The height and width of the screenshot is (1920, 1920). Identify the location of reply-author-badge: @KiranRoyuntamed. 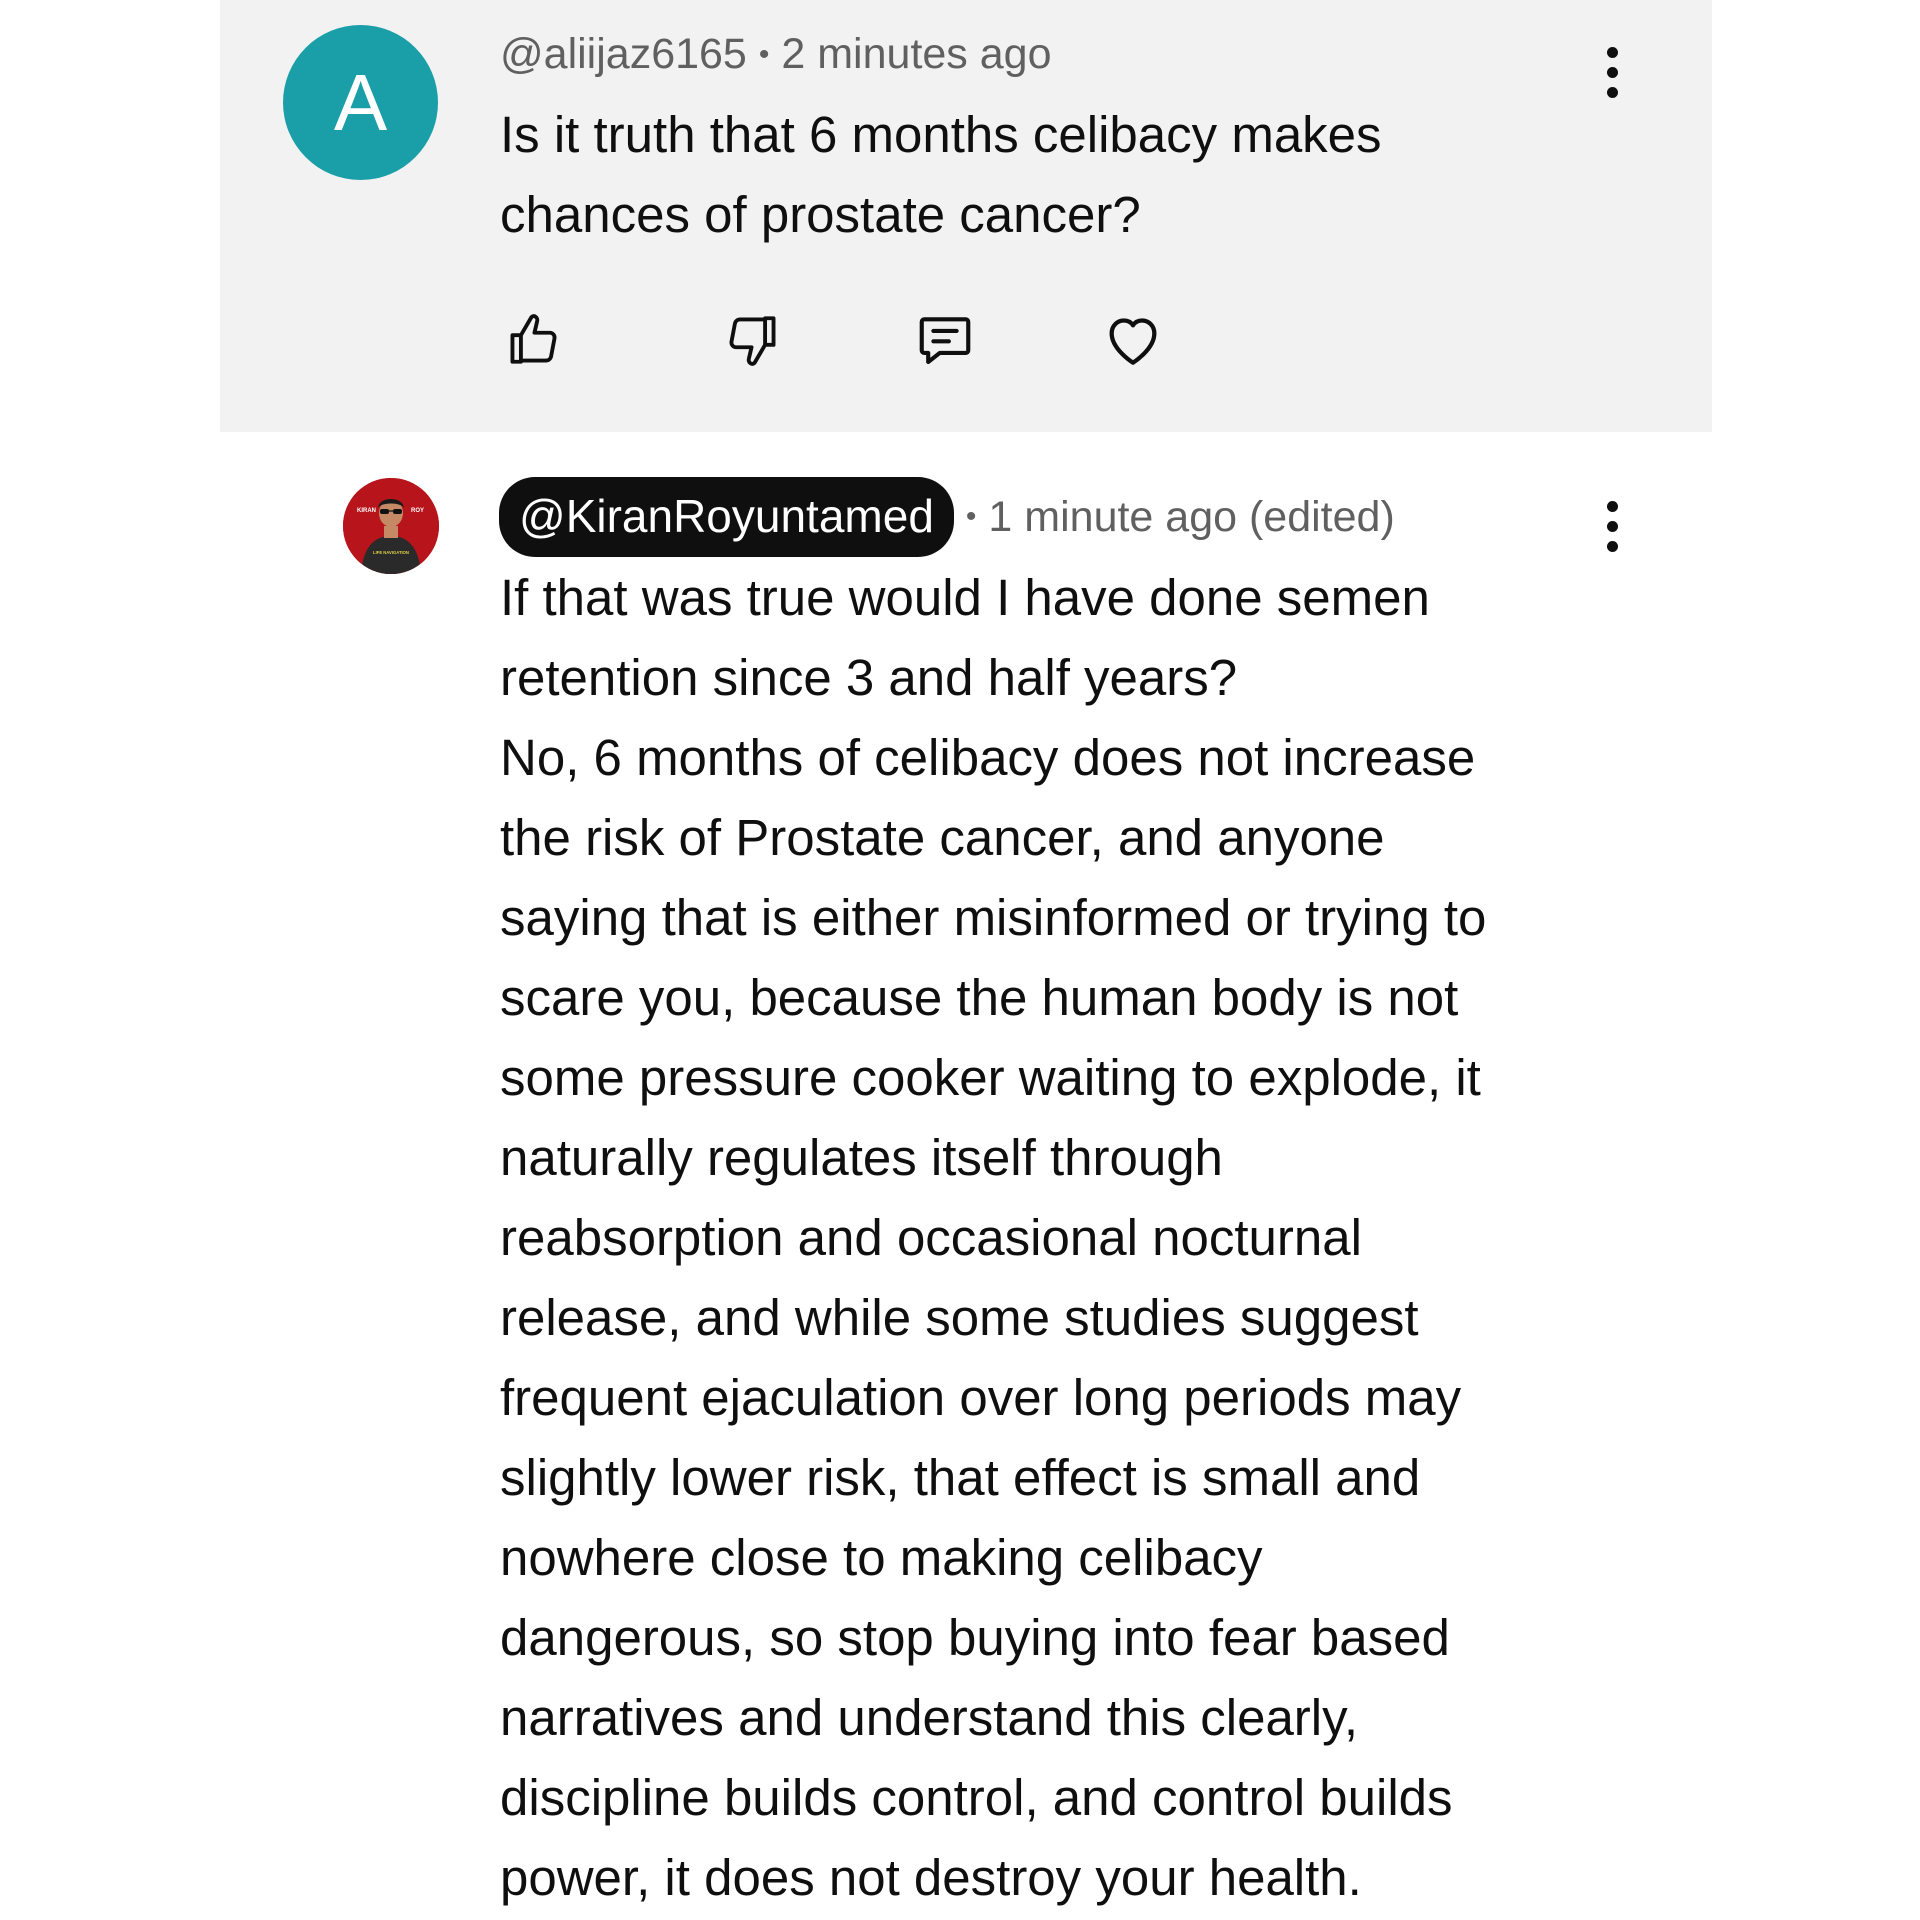
(726, 517).